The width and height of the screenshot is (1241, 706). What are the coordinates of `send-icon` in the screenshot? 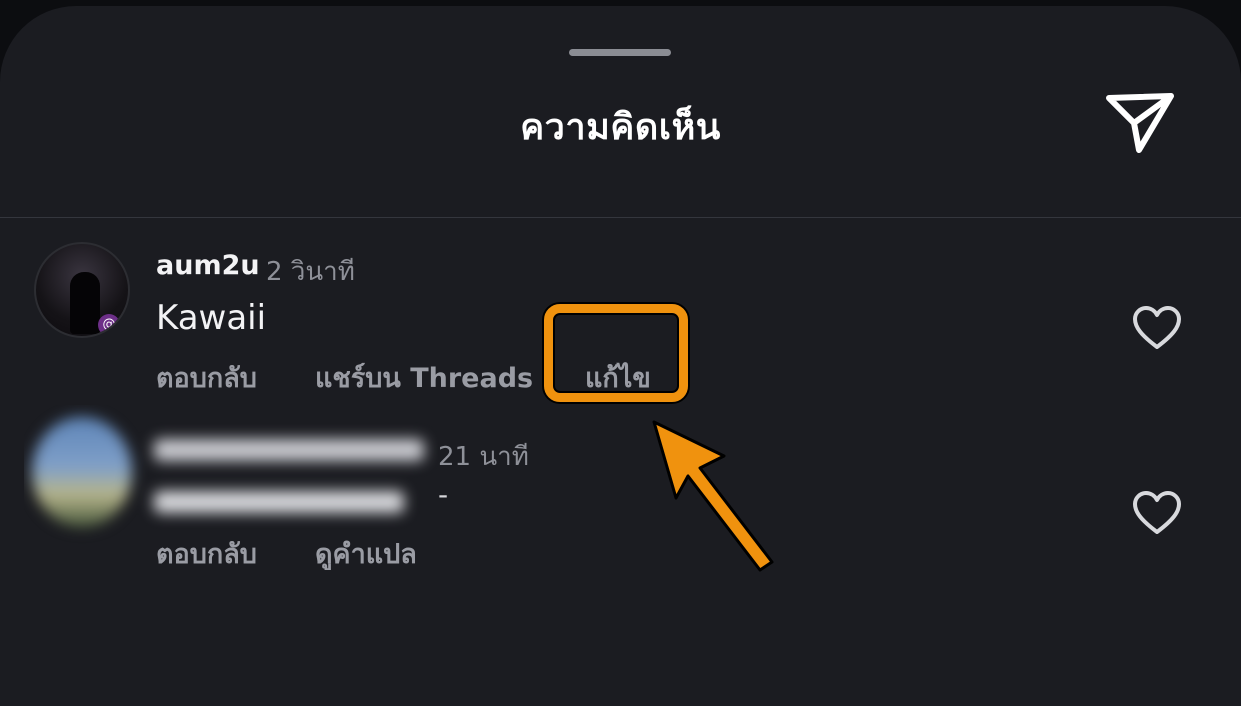 It's located at (1140, 123).